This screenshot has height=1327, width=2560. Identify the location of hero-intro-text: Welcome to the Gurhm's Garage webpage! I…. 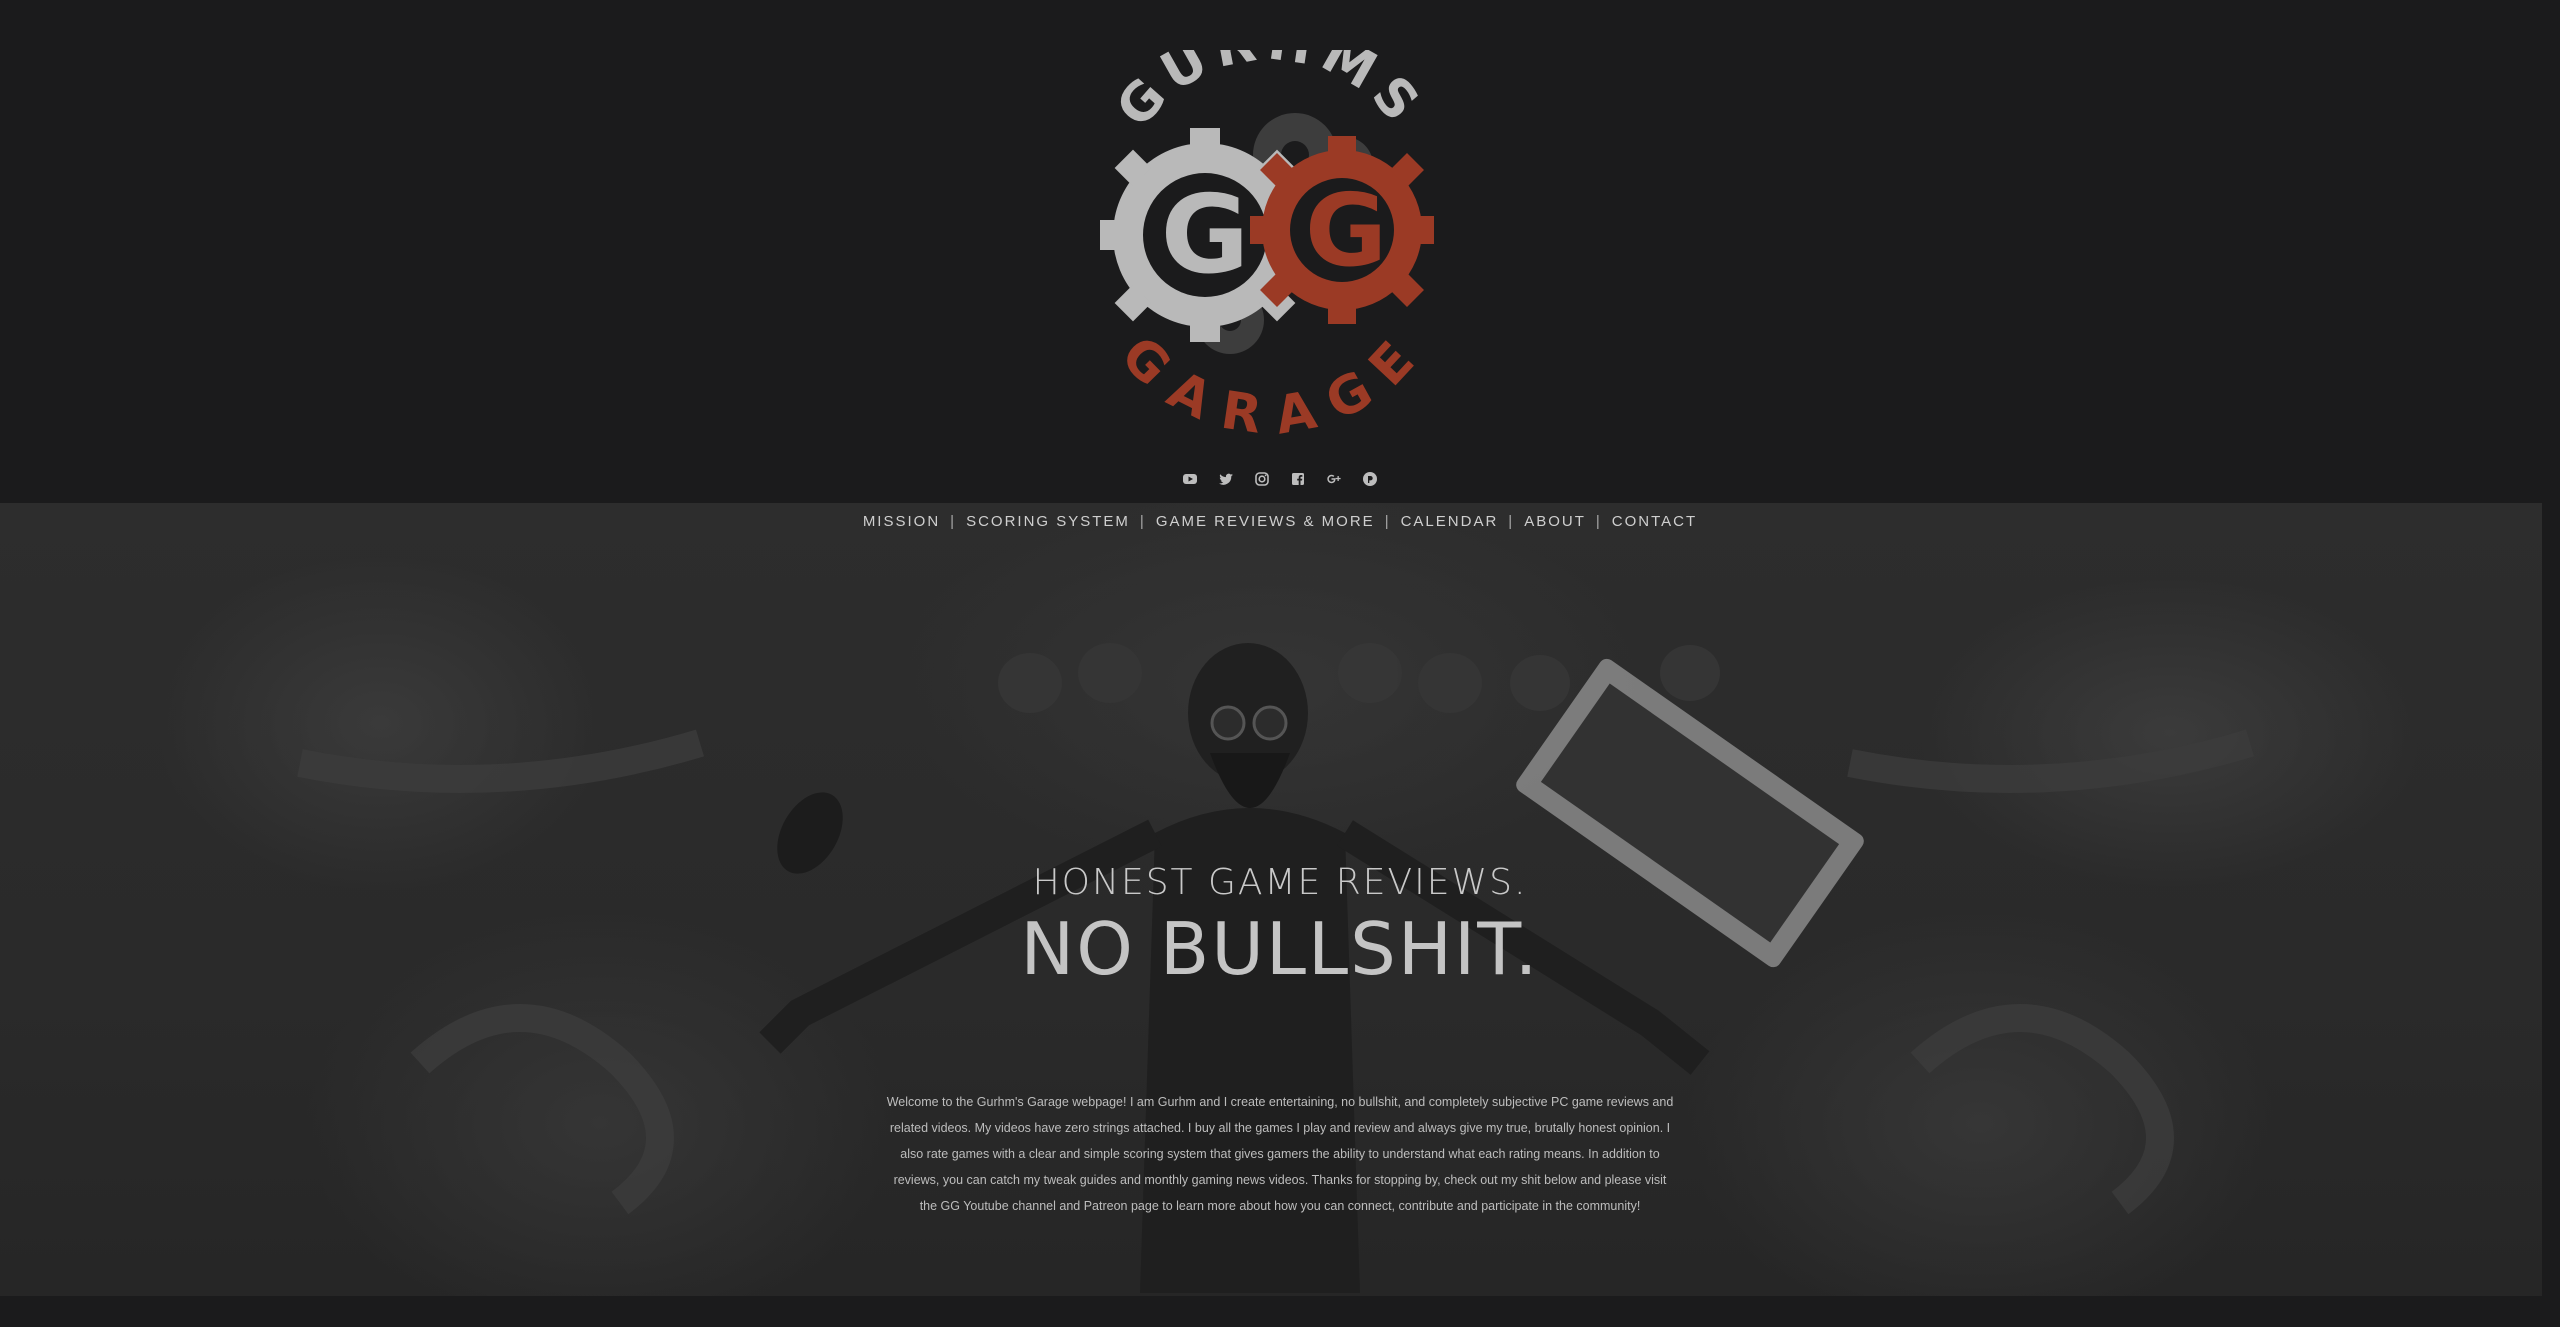
(1280, 1153).